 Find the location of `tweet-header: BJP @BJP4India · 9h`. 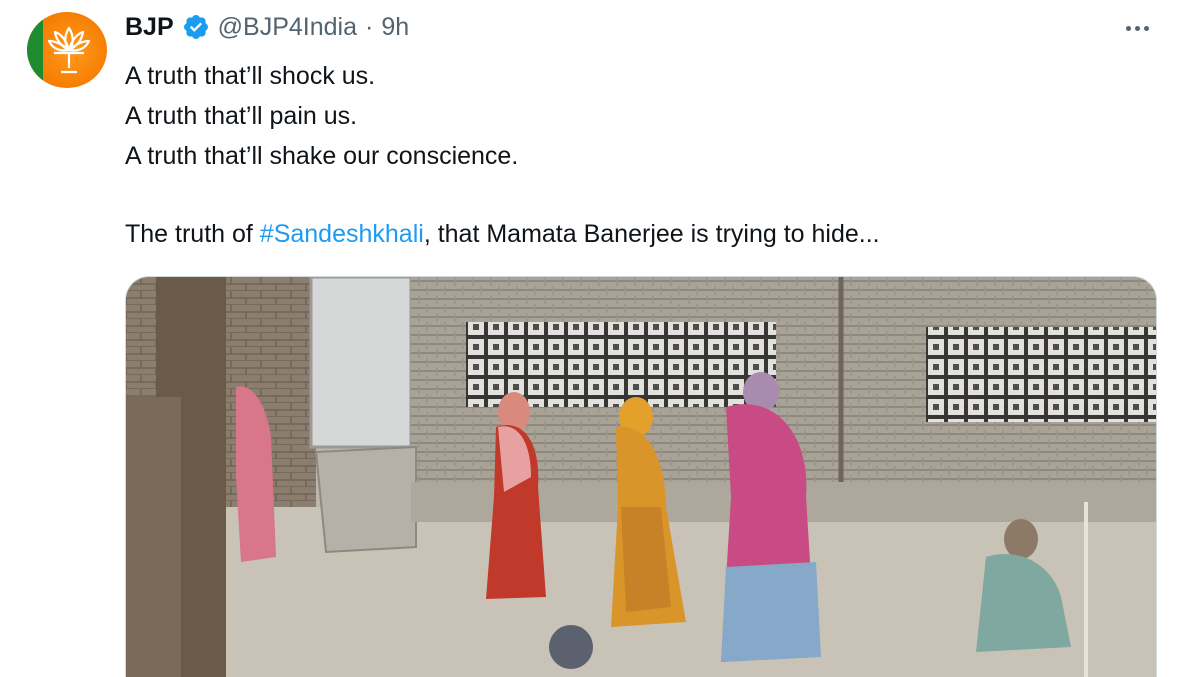

tweet-header: BJP @BJP4India · 9h is located at coordinates (267, 27).